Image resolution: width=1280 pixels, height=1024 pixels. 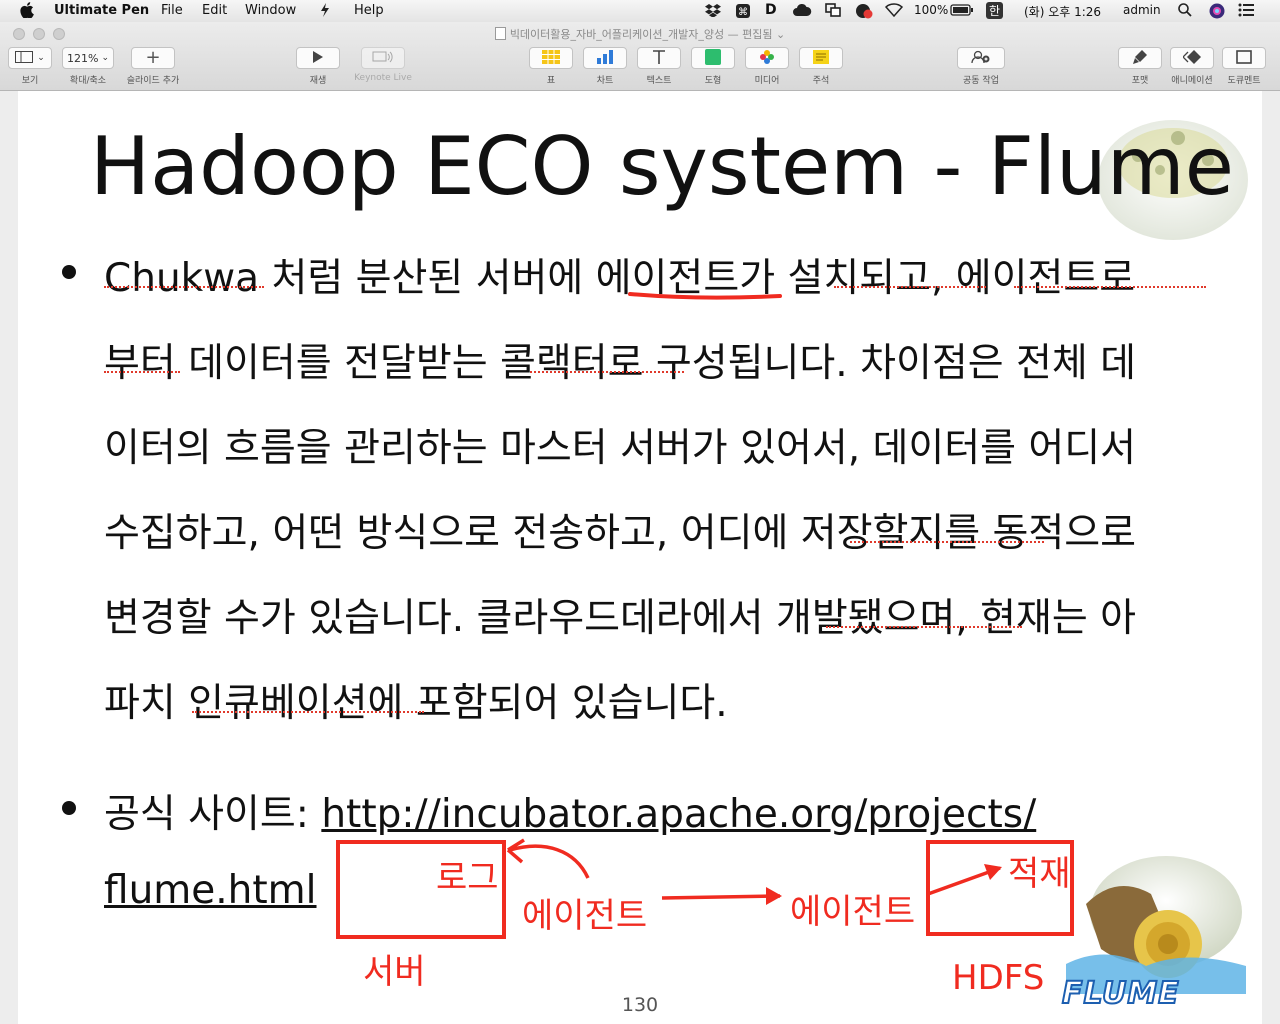 What do you see at coordinates (721, 897) in the screenshot?
I see `arrow-agent-to-agent` at bounding box center [721, 897].